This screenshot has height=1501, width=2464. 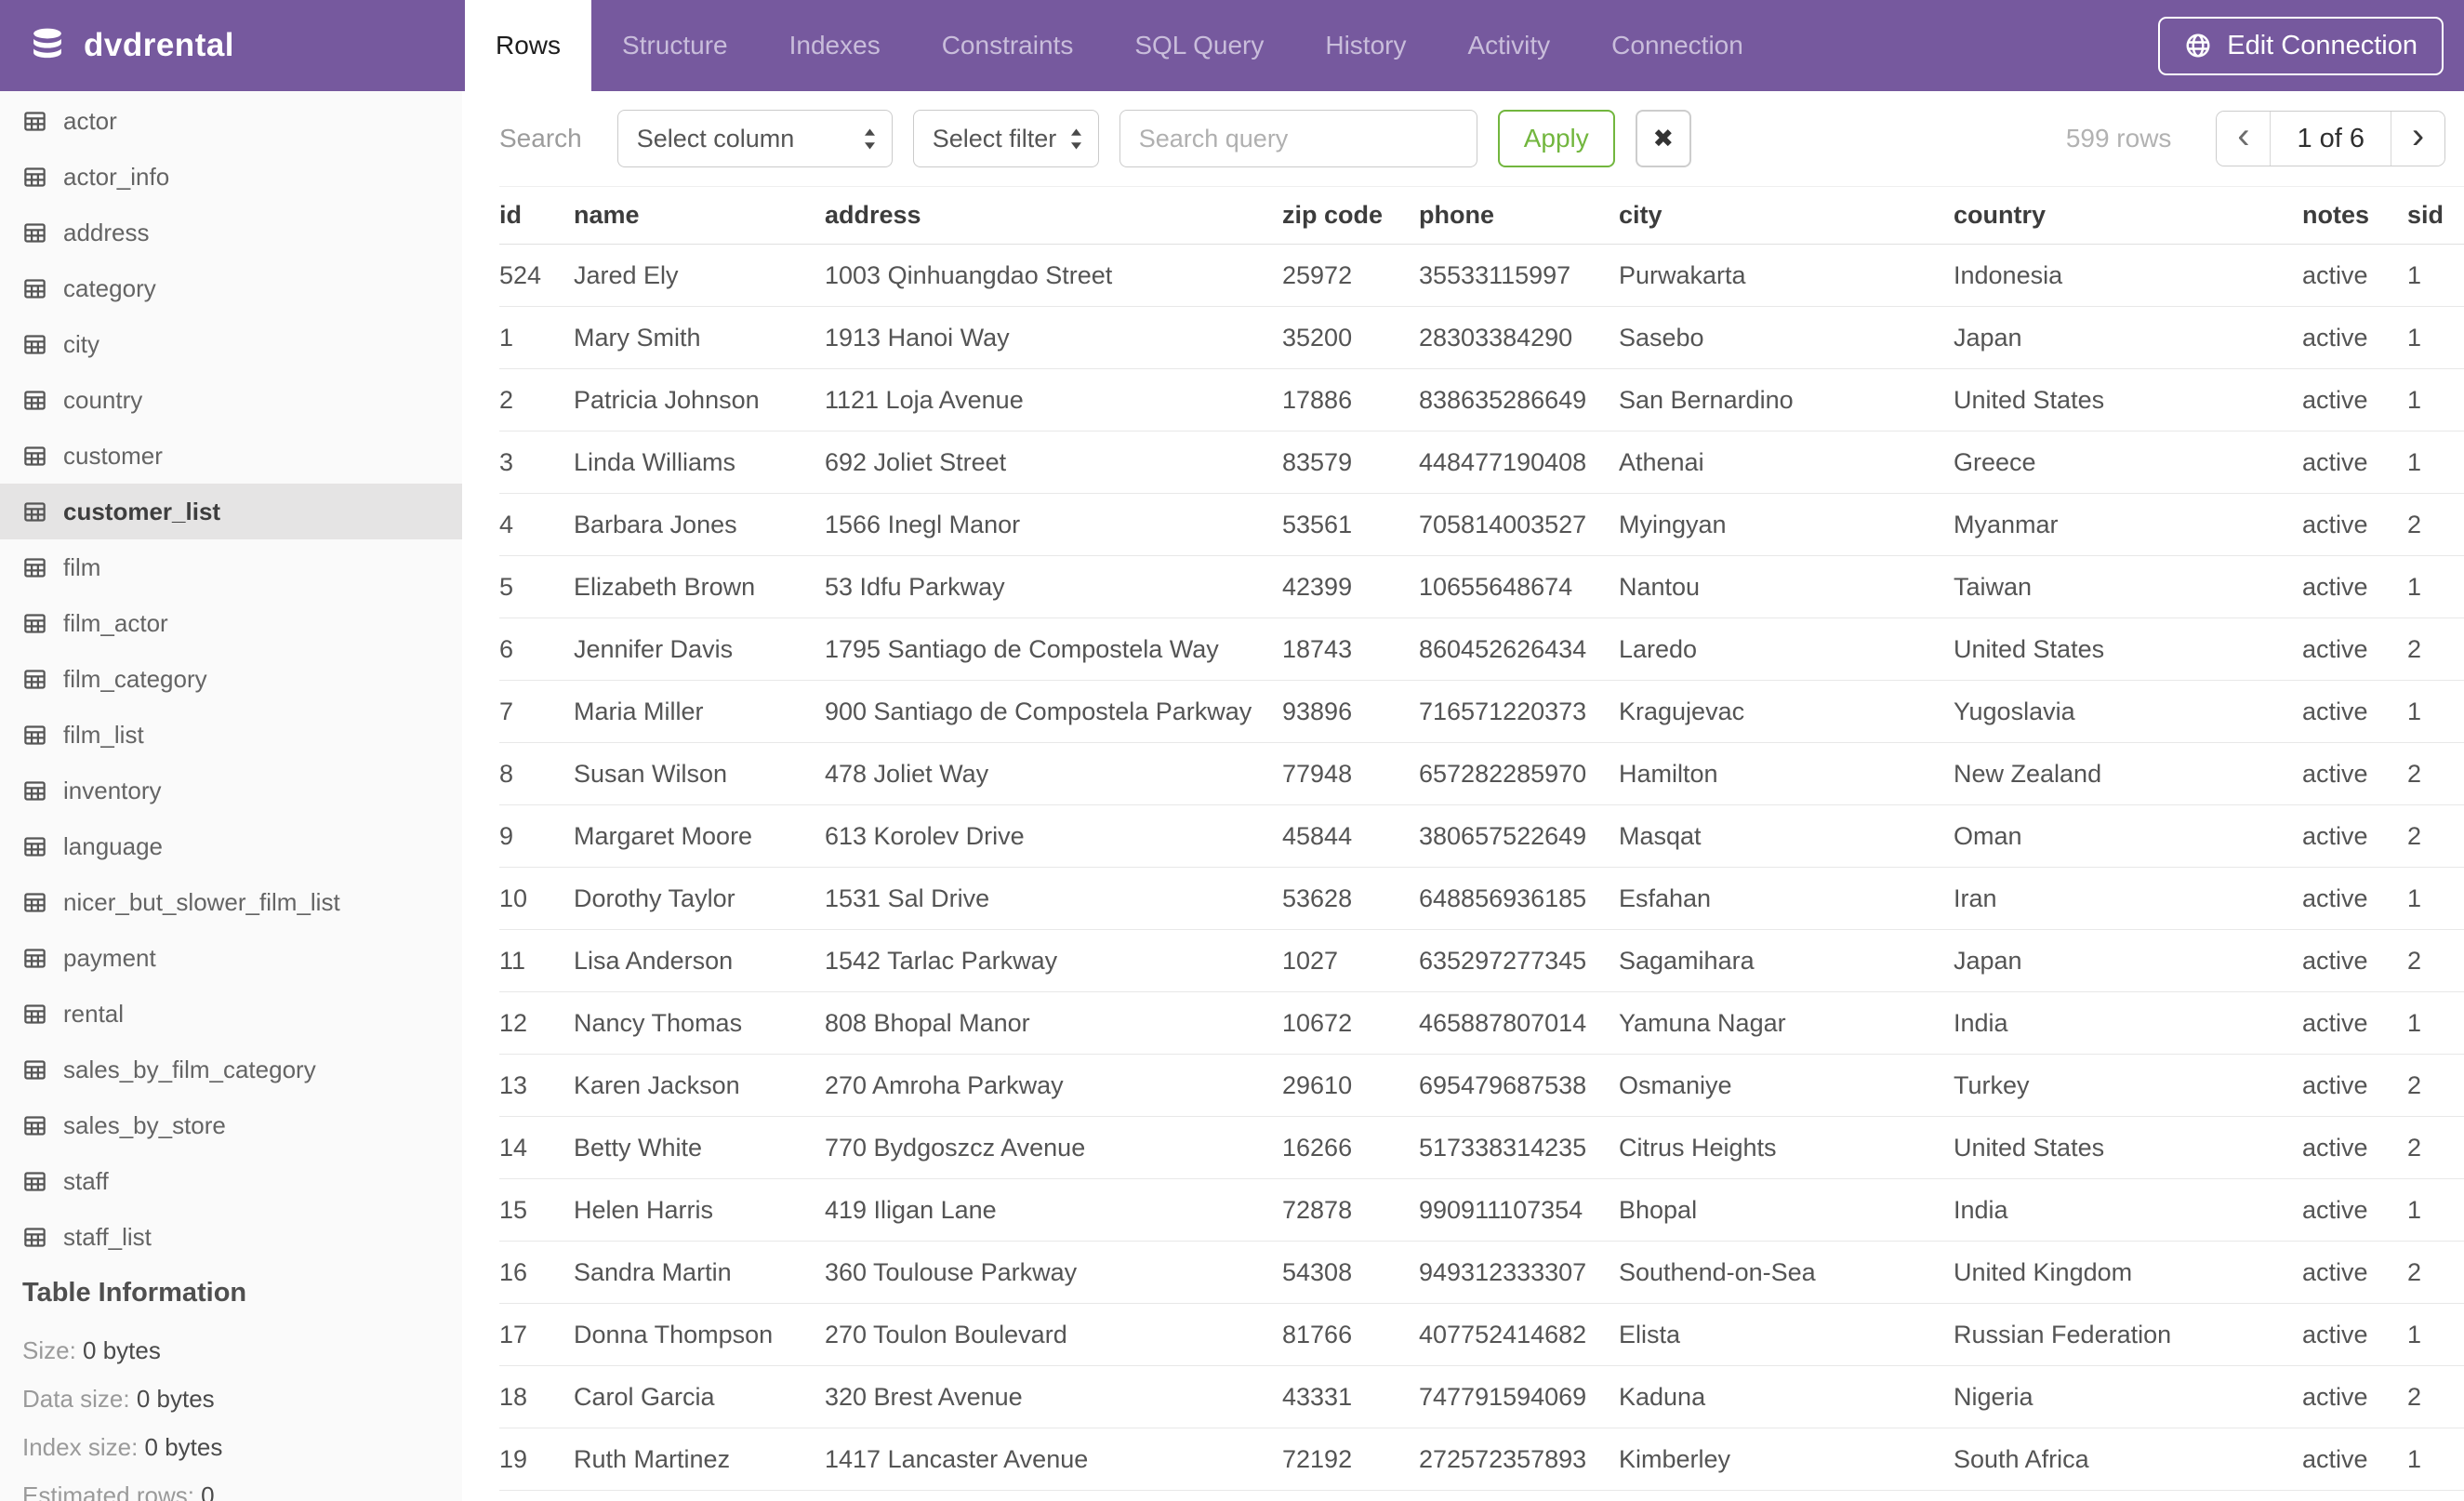 I want to click on sidebar-item-actor-info: actor_info, so click(x=231, y=177).